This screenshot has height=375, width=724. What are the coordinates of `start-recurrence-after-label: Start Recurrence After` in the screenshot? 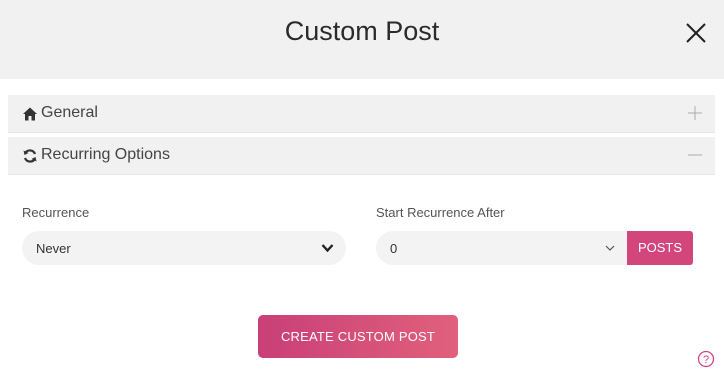 It's located at (440, 212).